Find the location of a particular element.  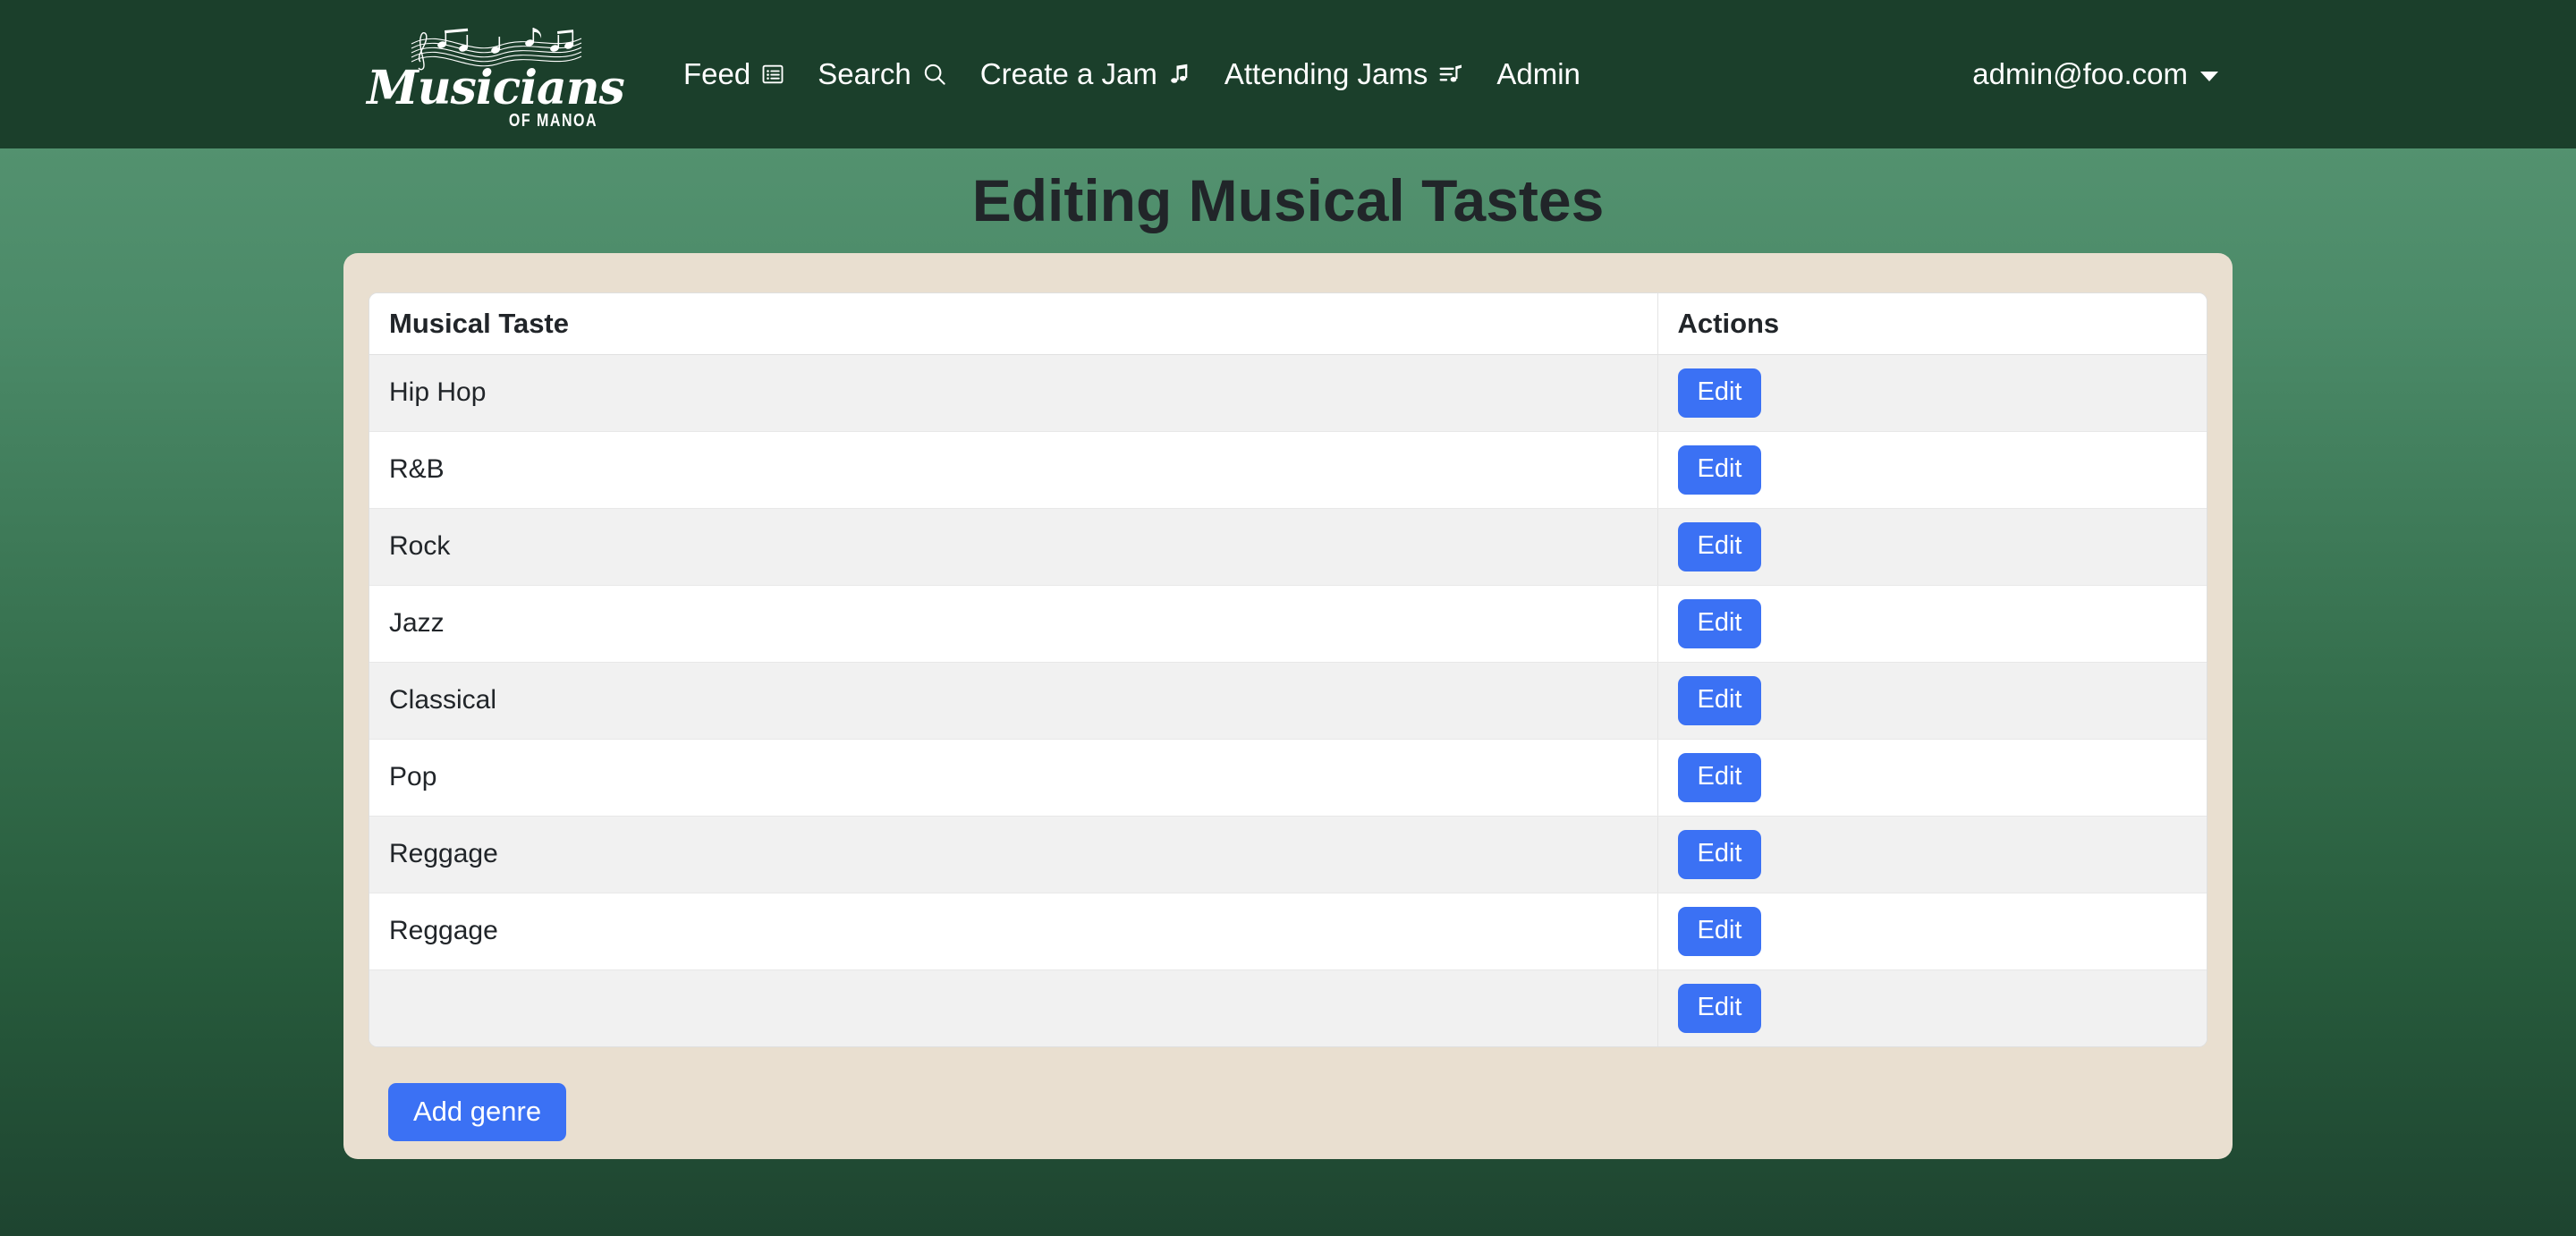

cell-musical-taste: Jazz is located at coordinates (1013, 624).